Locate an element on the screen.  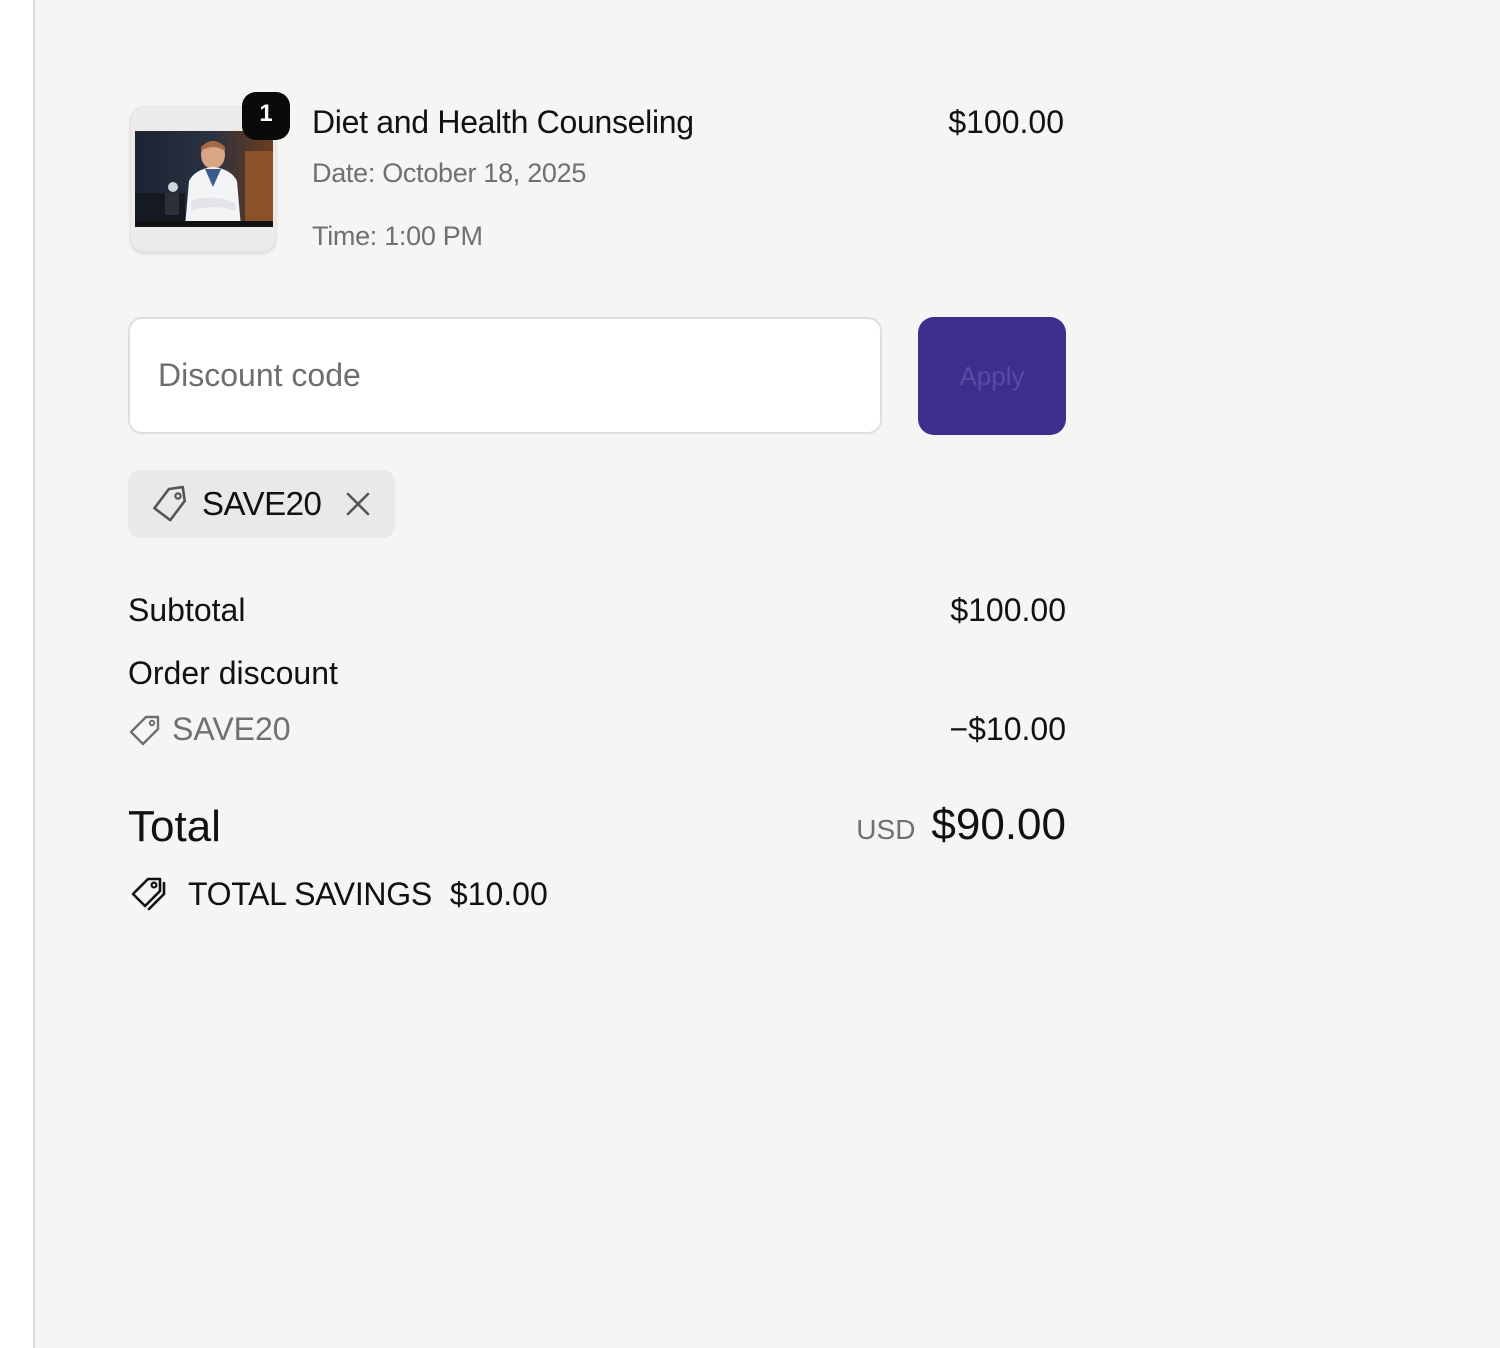
left-panel-edge is located at coordinates (17, 674).